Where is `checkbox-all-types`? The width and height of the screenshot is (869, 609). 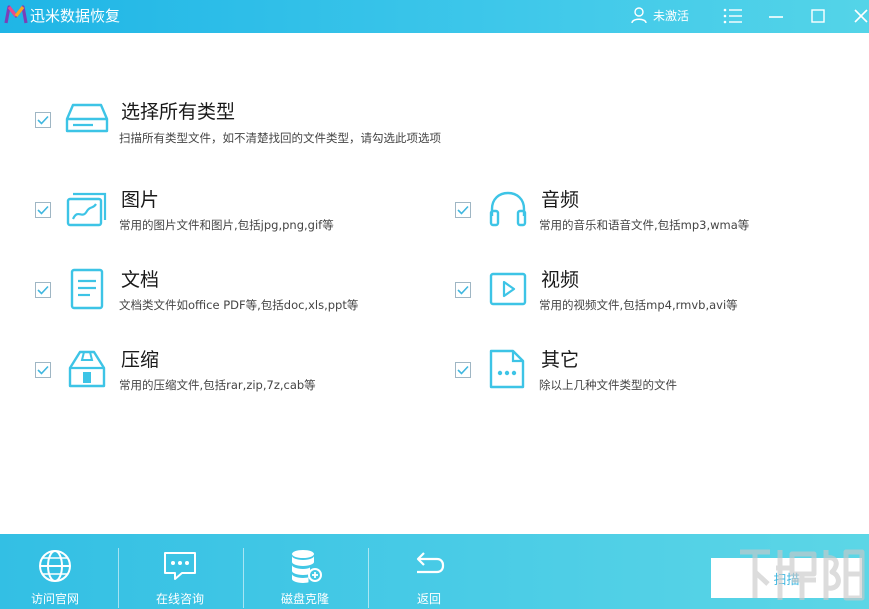
checkbox-all-types is located at coordinates (43, 120).